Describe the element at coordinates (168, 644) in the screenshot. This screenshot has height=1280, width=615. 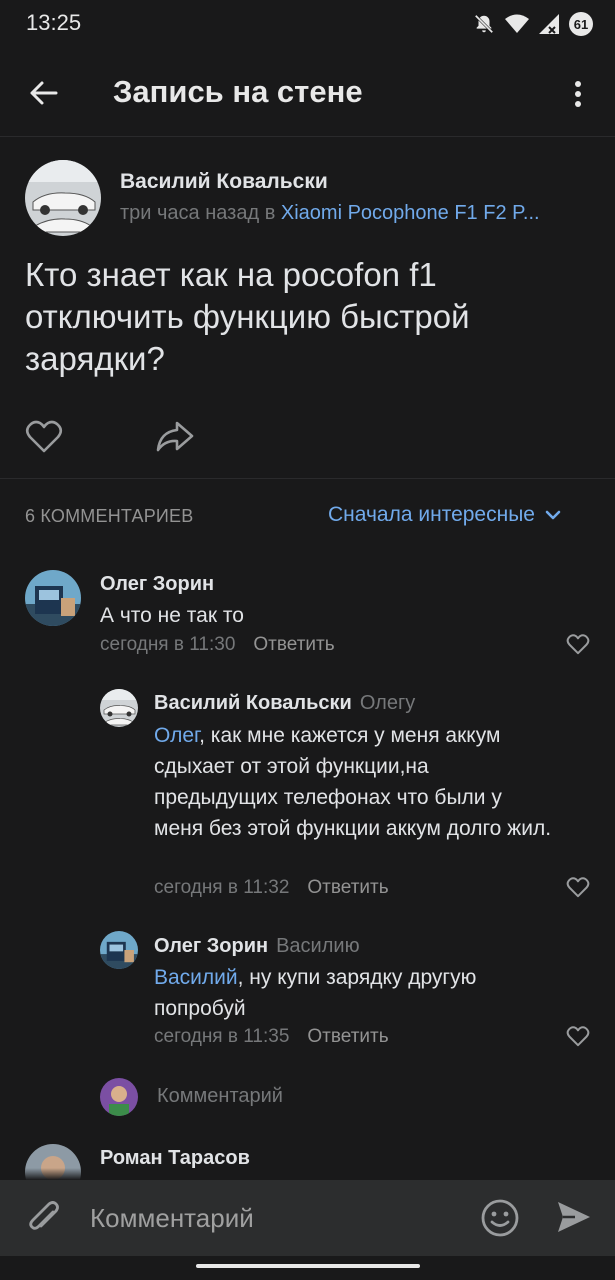
I see `comment-time: сегодня в 11:30` at that location.